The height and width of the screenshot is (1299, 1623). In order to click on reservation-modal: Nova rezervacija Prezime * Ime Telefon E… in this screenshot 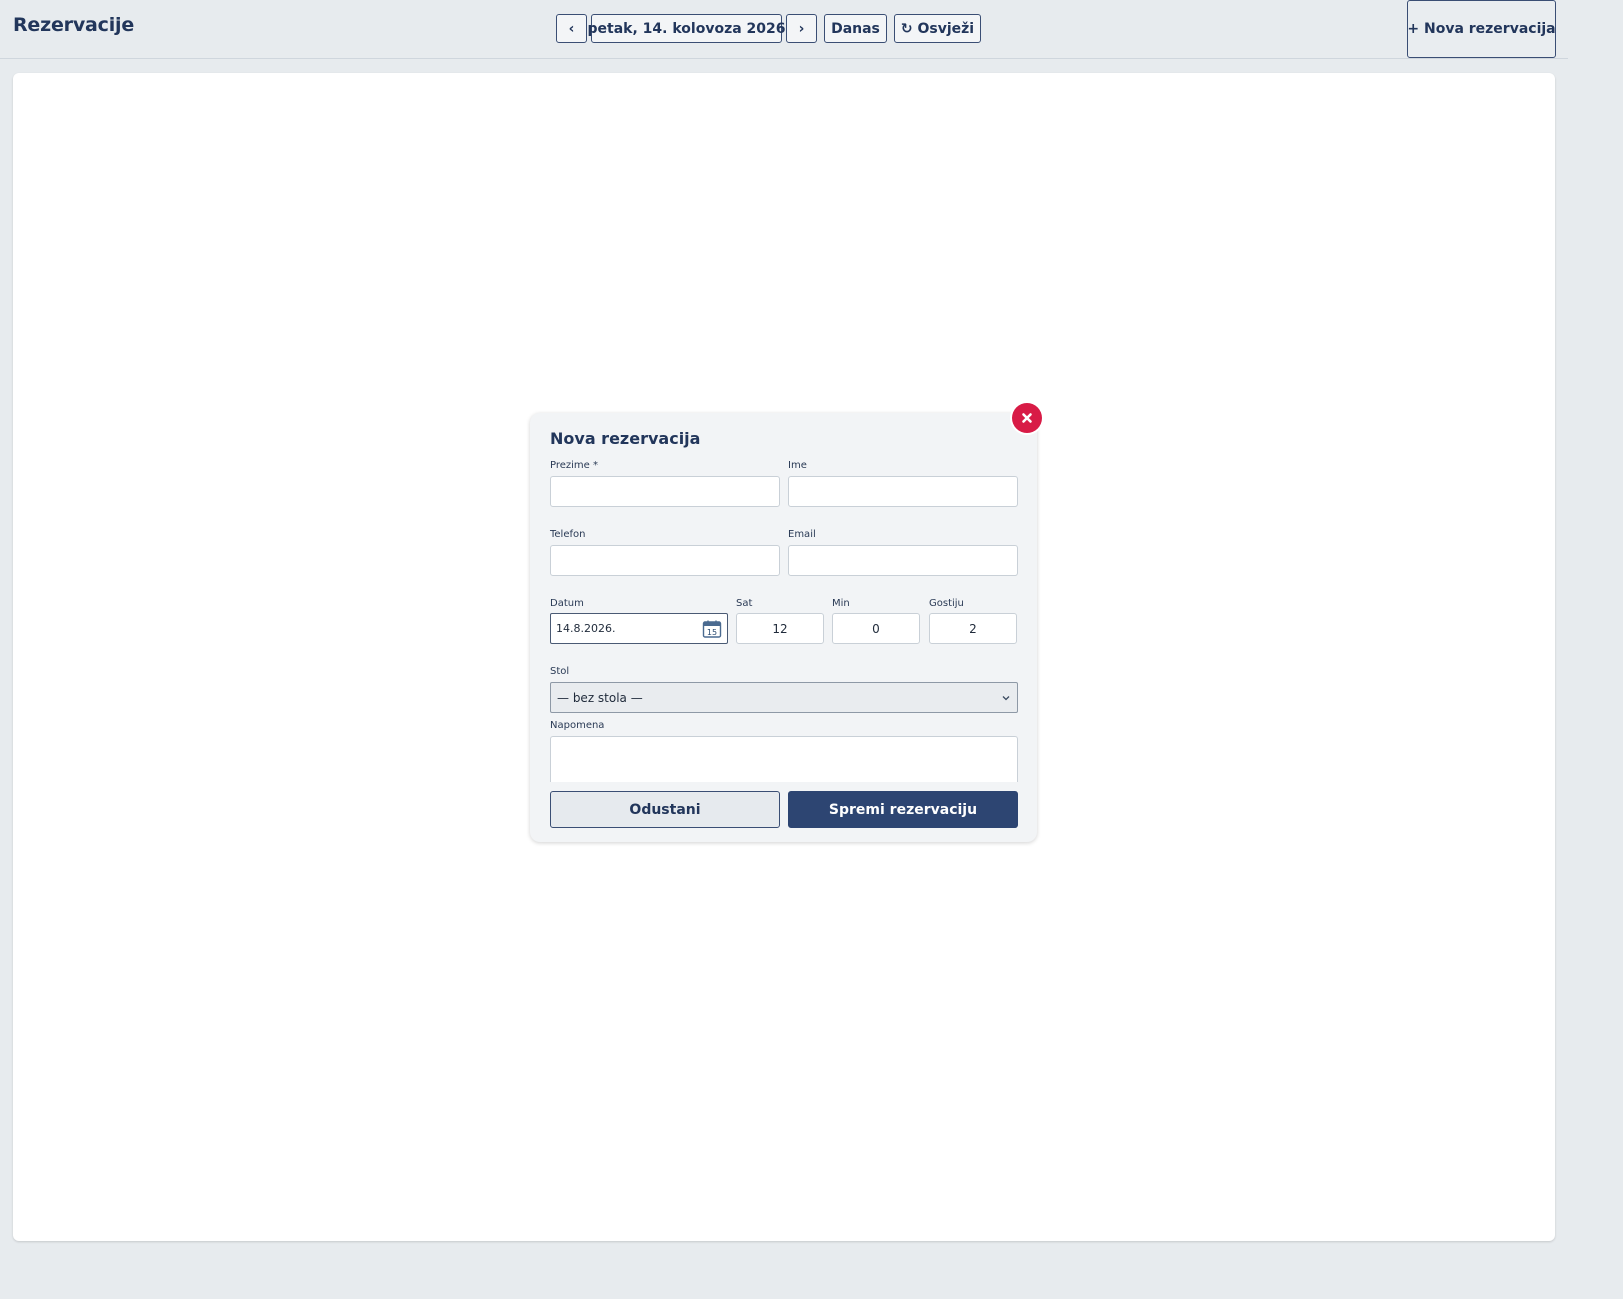, I will do `click(783, 627)`.